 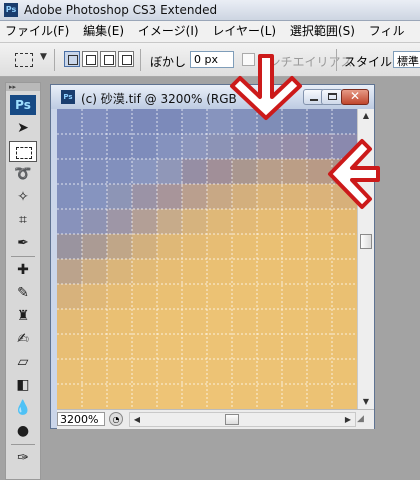 I want to click on vertical-scroll-thumb, so click(x=366, y=241).